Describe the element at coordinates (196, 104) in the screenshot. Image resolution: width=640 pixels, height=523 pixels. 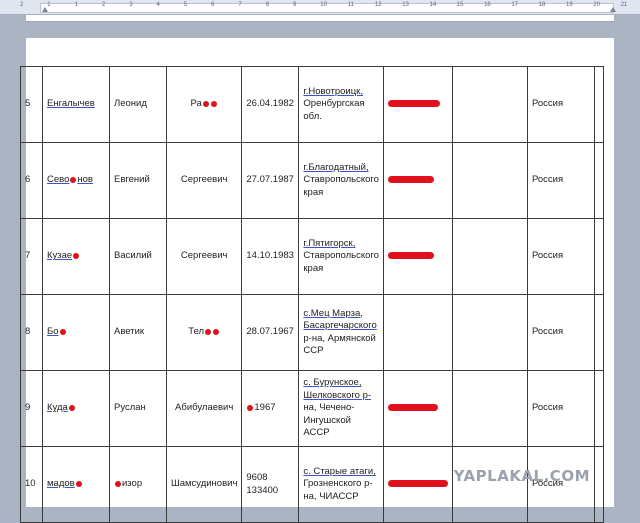
I see `patronymic-text: Ра` at that location.